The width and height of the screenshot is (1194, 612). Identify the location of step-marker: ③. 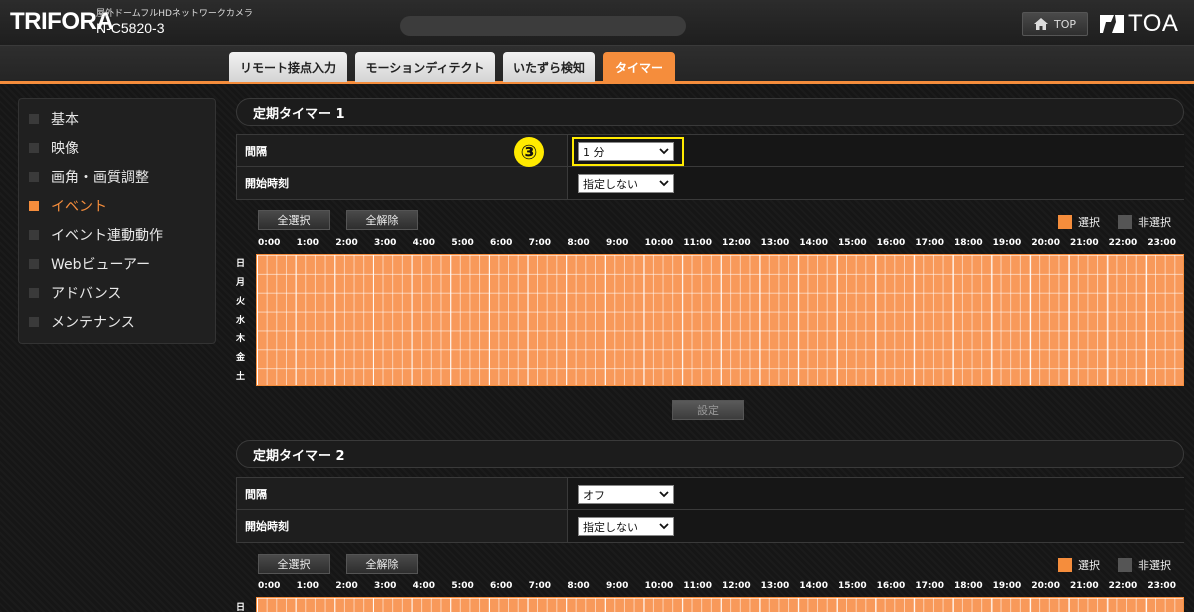
(529, 152).